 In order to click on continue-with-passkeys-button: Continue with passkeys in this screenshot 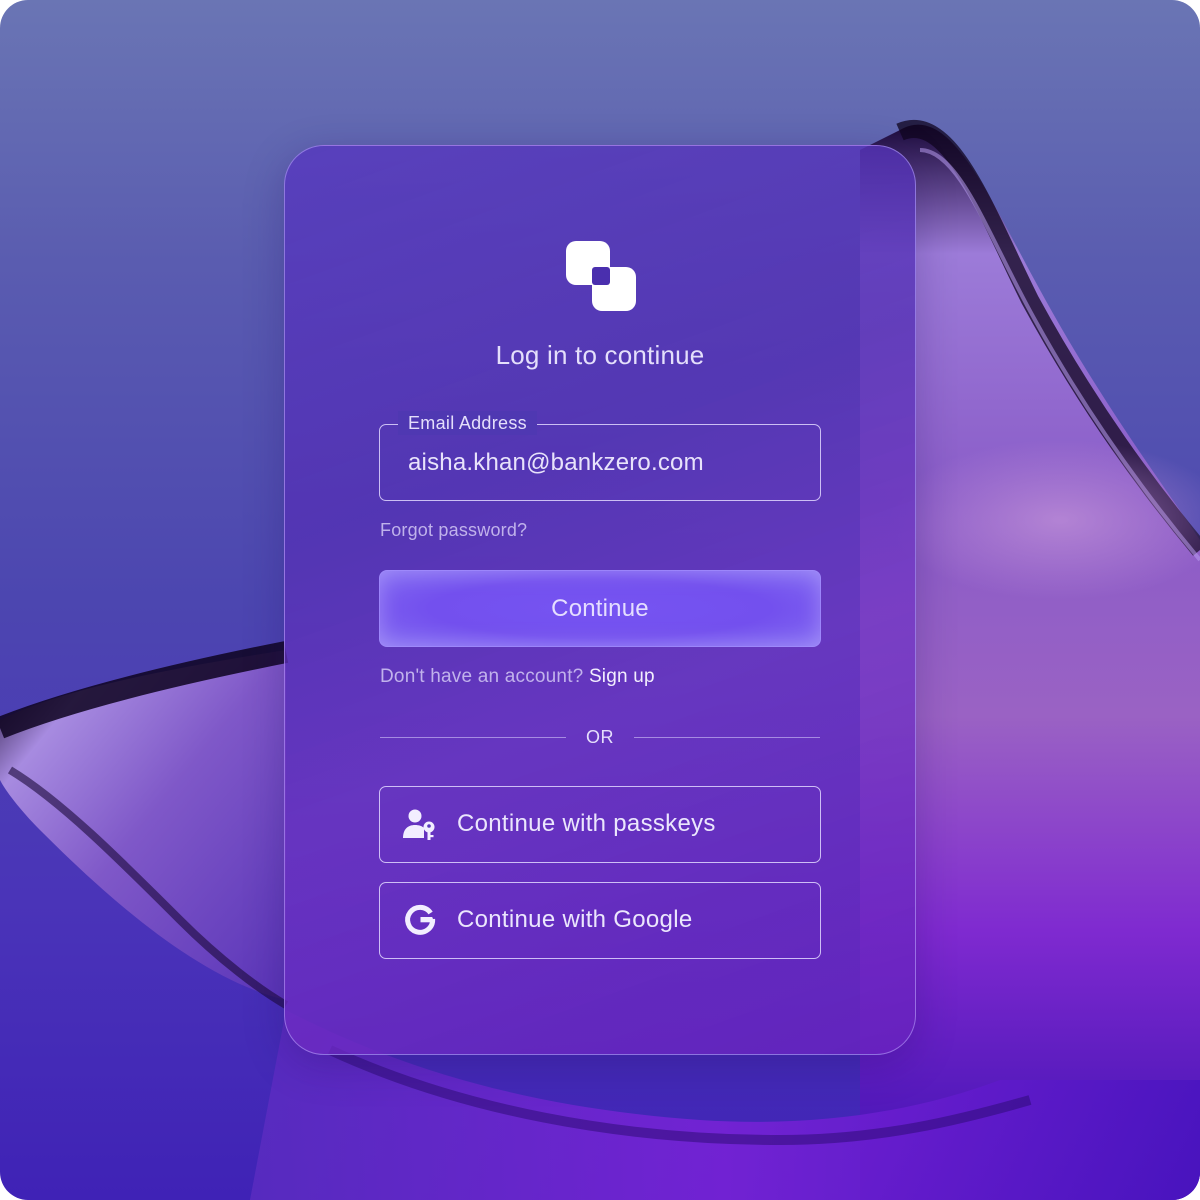, I will do `click(600, 824)`.